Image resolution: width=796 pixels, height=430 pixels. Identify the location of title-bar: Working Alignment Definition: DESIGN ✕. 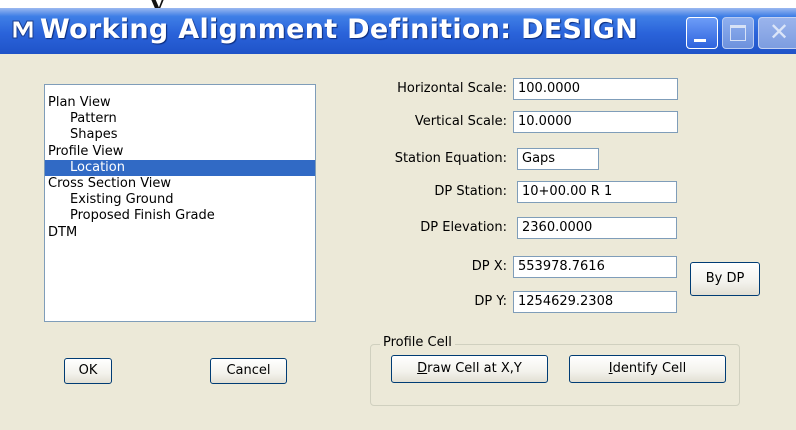
(398, 31).